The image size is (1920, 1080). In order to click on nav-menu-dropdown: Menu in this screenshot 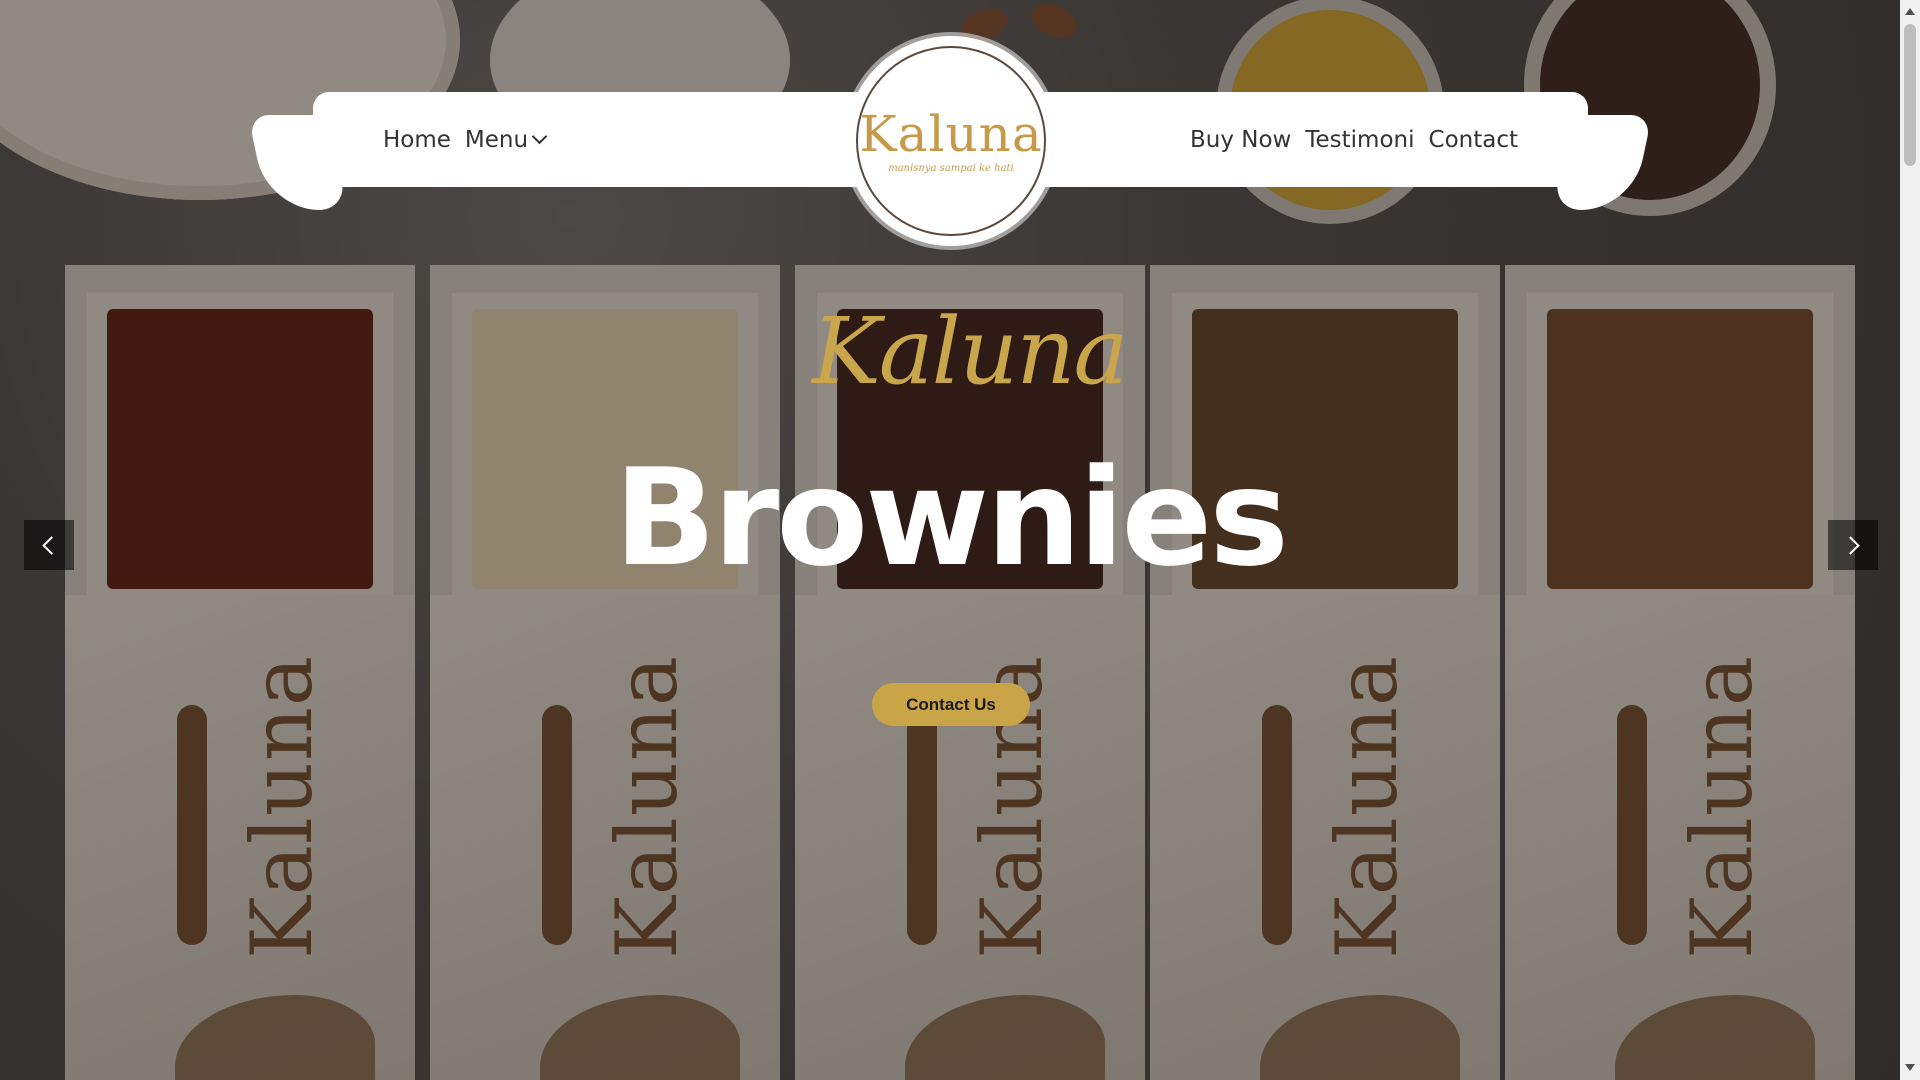, I will do `click(506, 139)`.